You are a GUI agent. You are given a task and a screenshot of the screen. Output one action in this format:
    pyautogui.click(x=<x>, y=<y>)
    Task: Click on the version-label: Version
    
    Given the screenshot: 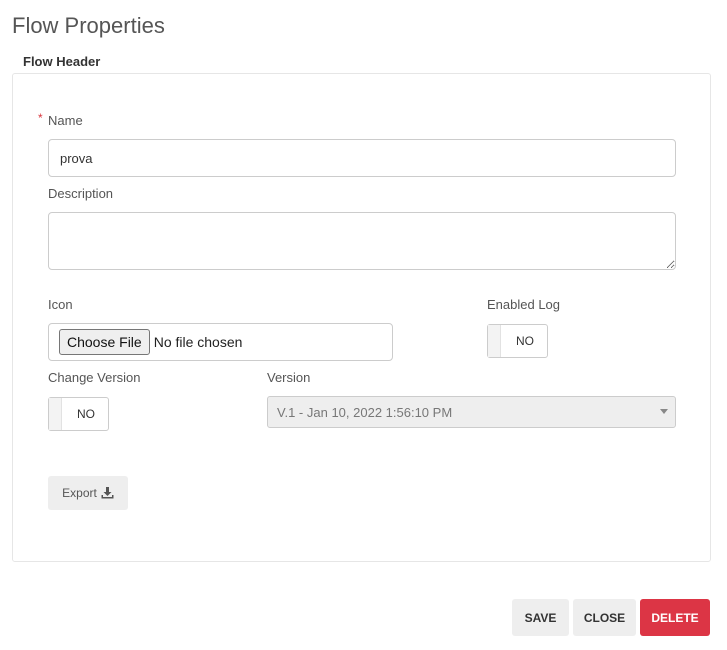 What is the action you would take?
    pyautogui.click(x=289, y=377)
    